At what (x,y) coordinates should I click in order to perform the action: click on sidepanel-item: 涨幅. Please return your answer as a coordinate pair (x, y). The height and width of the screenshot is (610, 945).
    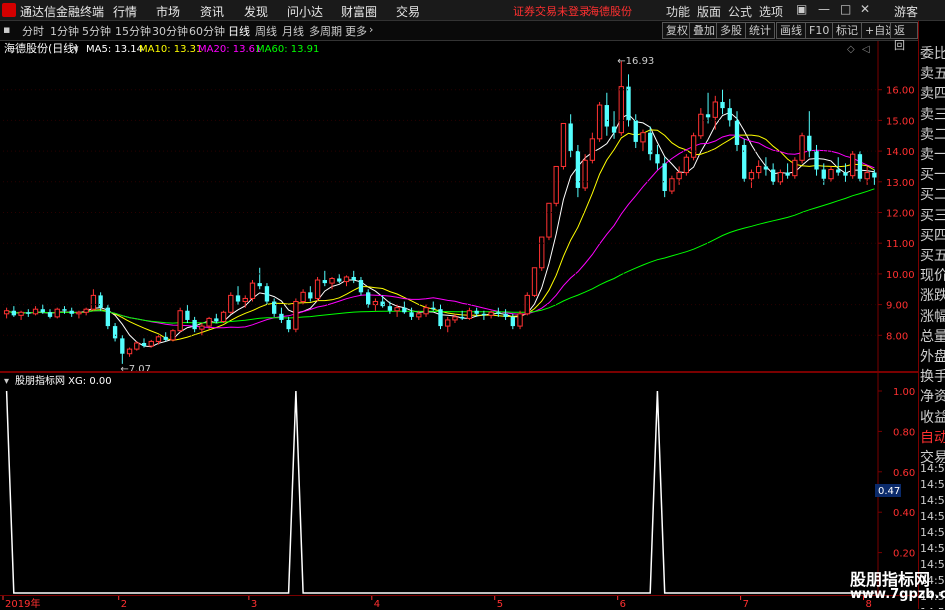
    Looking at the image, I should click on (932, 316).